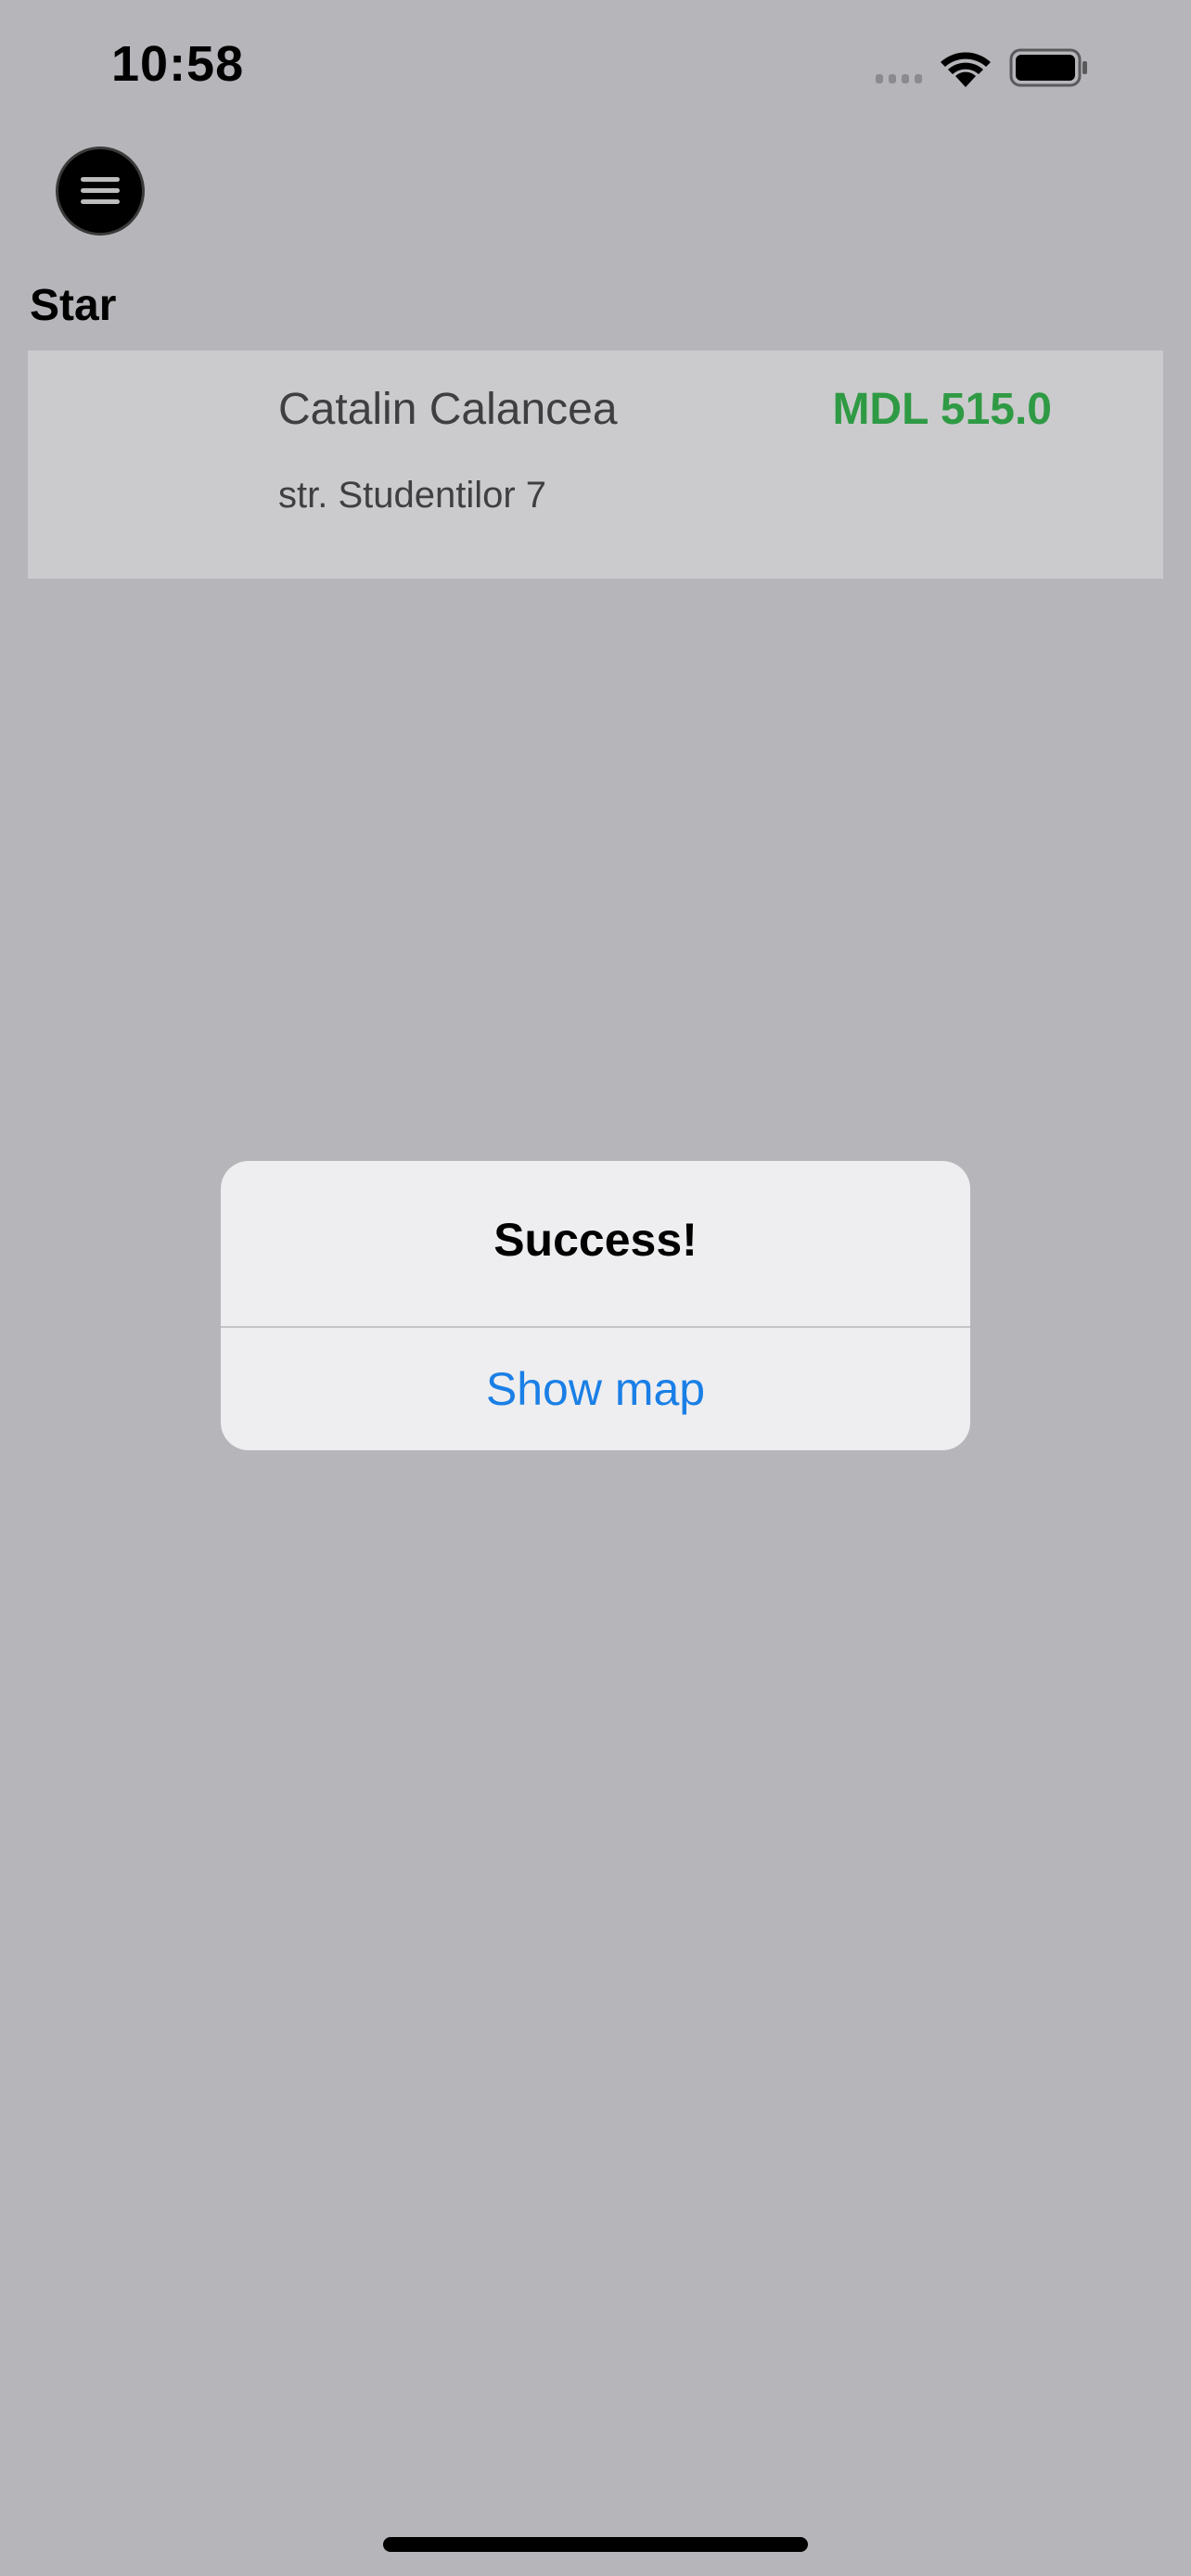  What do you see at coordinates (595, 1240) in the screenshot?
I see `alert-title: Success!` at bounding box center [595, 1240].